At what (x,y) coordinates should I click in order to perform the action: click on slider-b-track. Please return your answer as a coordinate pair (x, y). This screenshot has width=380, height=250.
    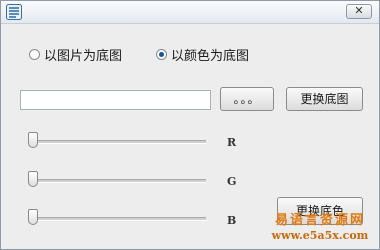
    Looking at the image, I should click on (117, 219).